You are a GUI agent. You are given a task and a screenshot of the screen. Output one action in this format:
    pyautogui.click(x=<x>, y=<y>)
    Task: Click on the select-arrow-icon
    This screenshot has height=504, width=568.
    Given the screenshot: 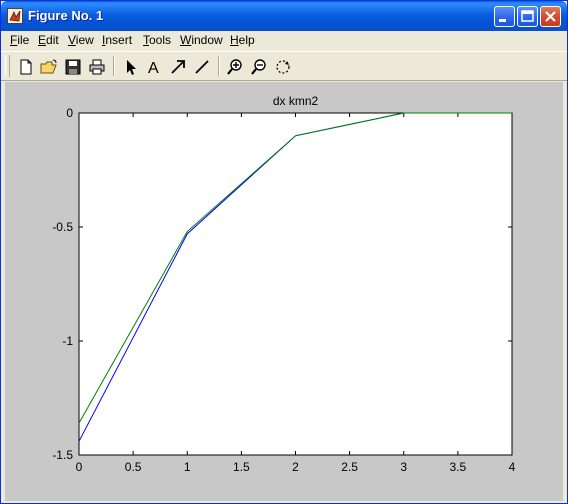 What is the action you would take?
    pyautogui.click(x=131, y=67)
    